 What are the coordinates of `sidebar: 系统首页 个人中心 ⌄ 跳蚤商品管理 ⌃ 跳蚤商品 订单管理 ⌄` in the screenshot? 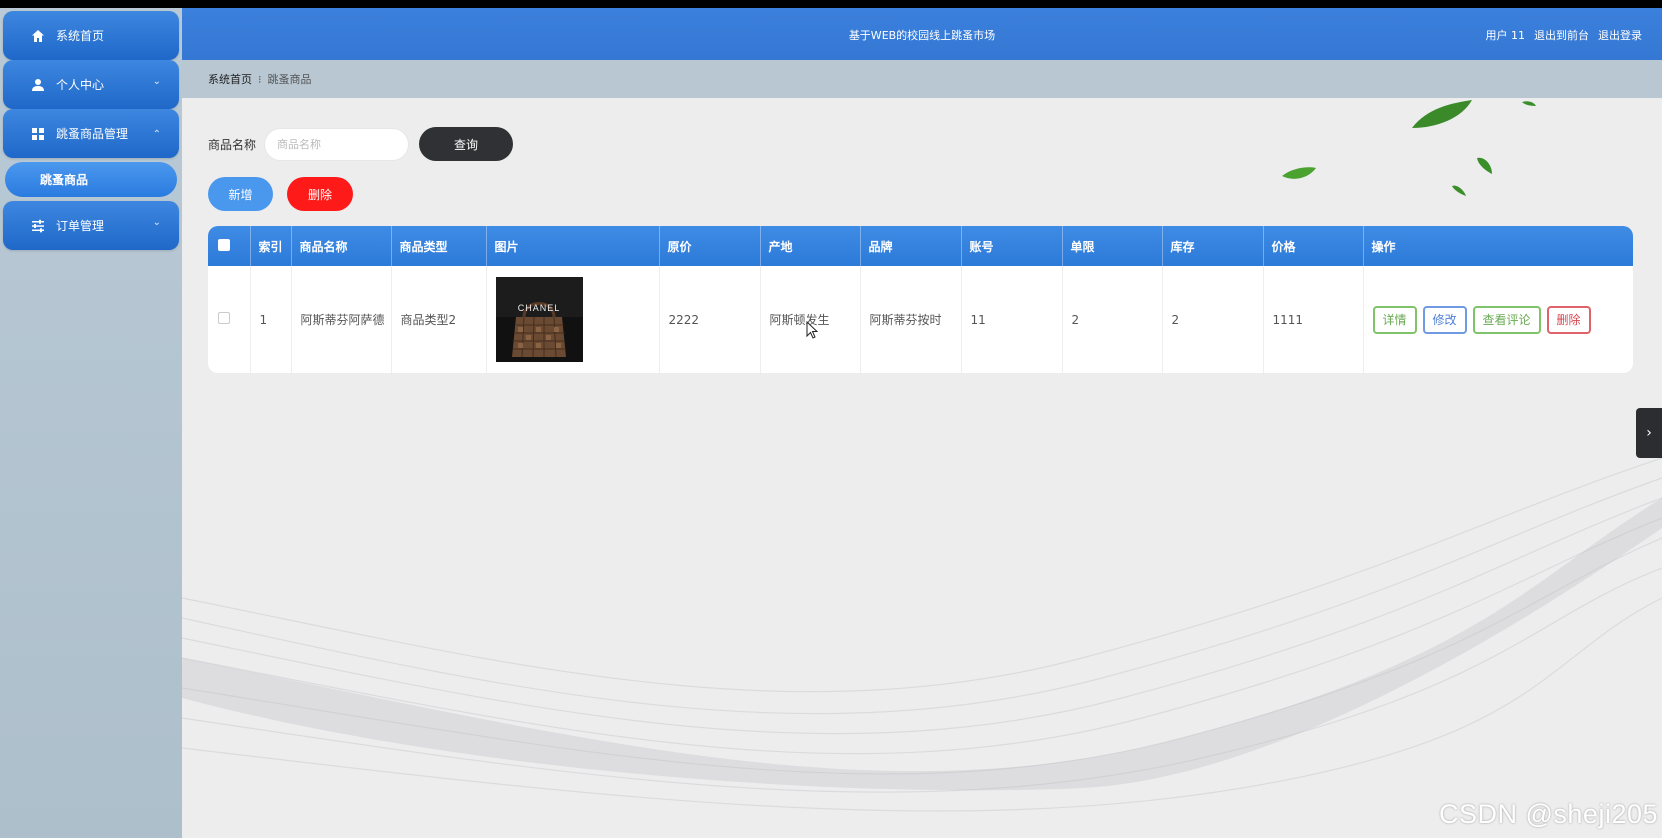 It's located at (91, 423).